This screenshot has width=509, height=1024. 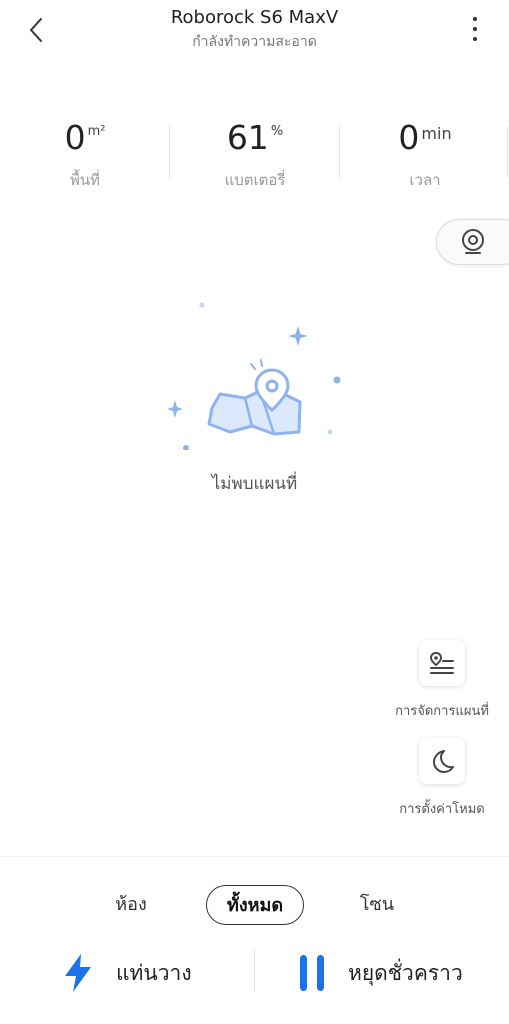 What do you see at coordinates (405, 972) in the screenshot?
I see `pause-label: หยุดชั่วคราว` at bounding box center [405, 972].